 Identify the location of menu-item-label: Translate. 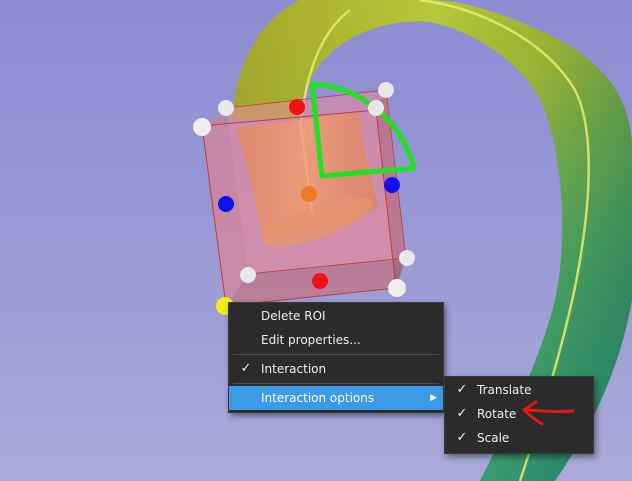
(504, 390).